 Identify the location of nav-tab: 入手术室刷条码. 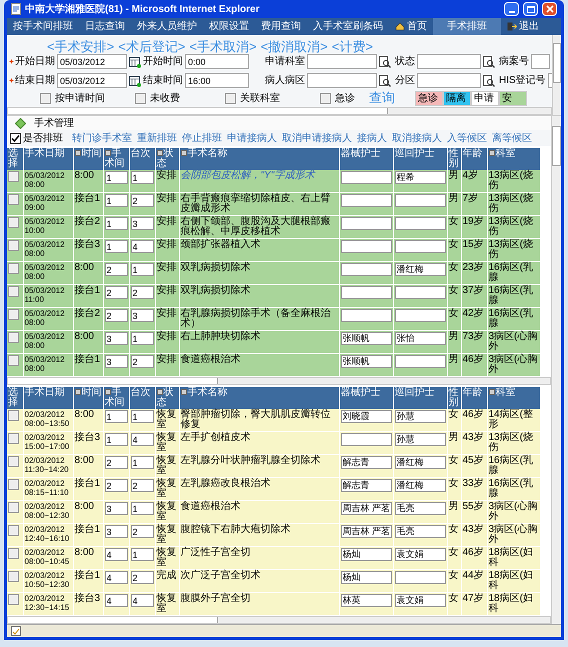
(348, 26).